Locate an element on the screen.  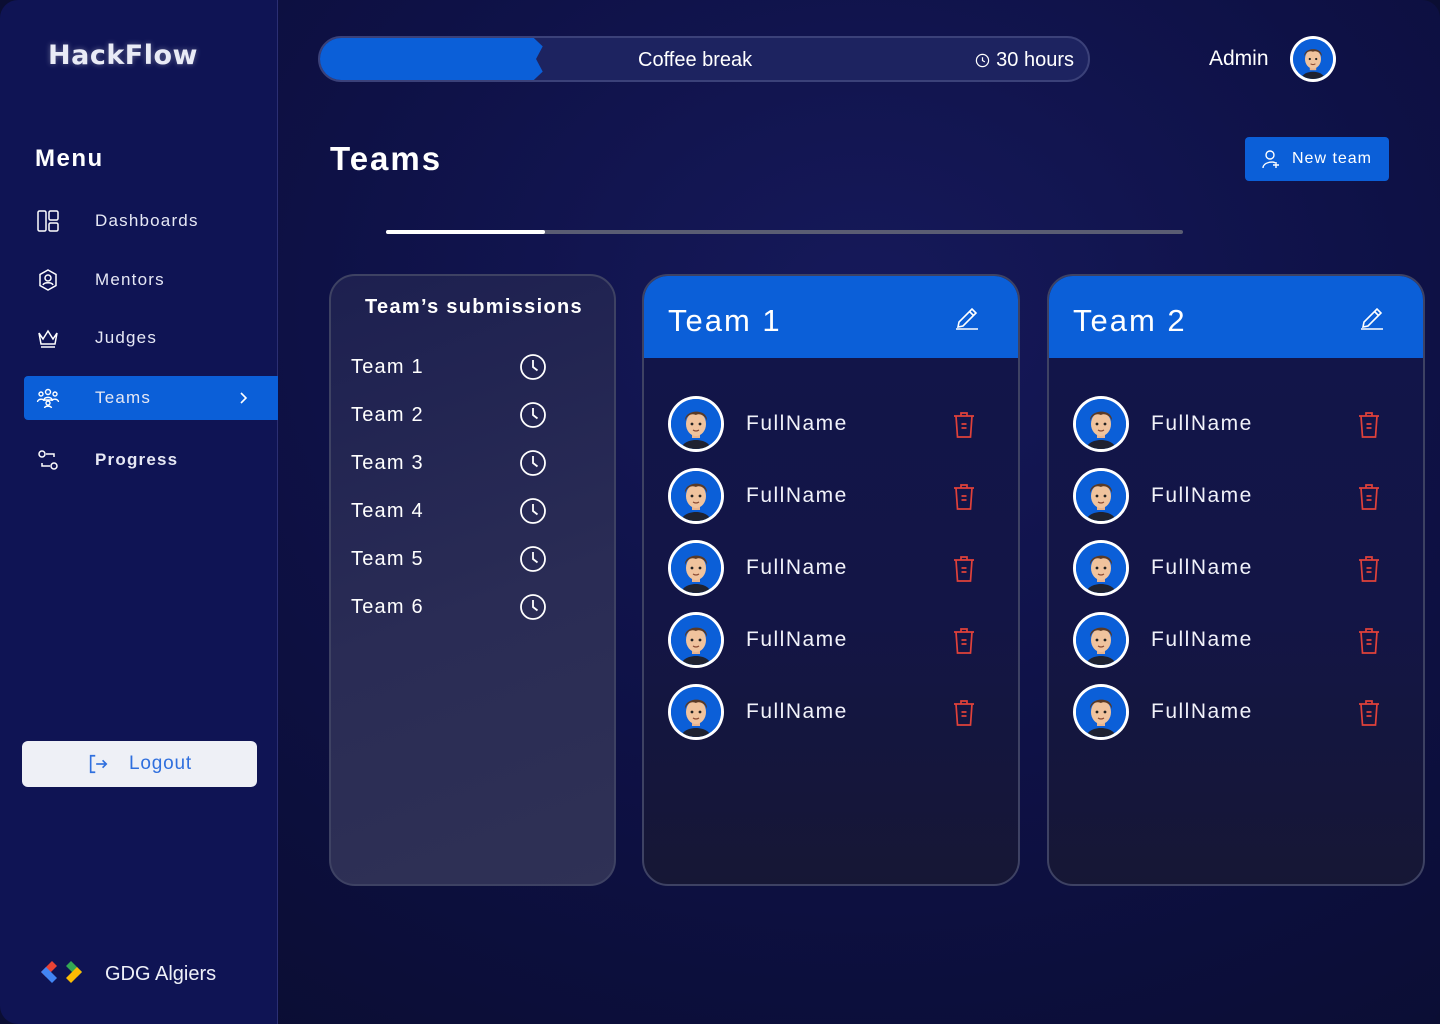
submission-team-name: Team 5 is located at coordinates (387, 558).